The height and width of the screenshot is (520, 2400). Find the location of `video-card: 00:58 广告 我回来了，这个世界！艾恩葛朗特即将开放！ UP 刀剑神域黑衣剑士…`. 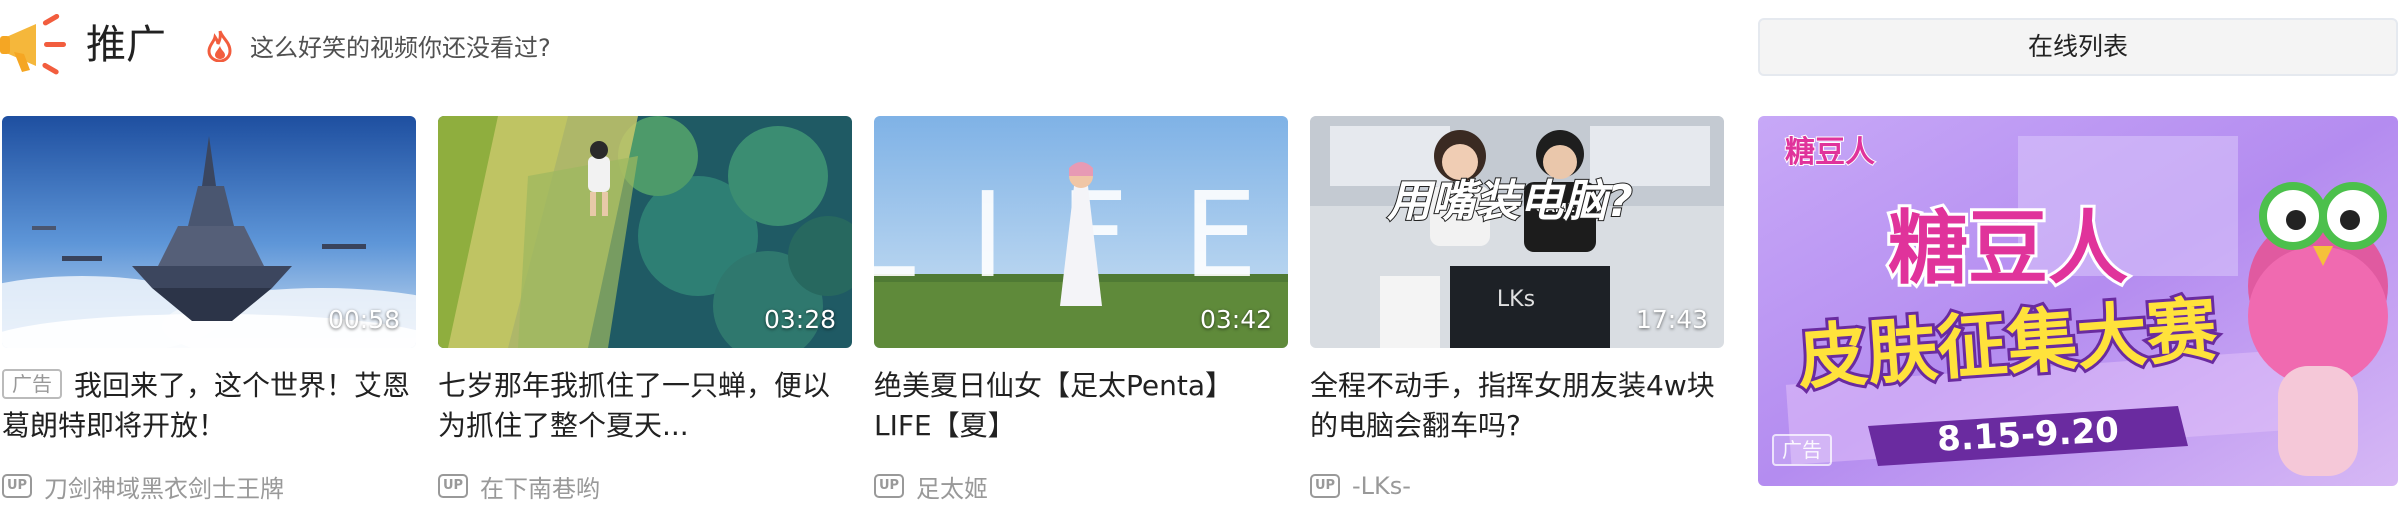

video-card: 00:58 广告 我回来了，这个世界！艾恩葛朗特即将开放！ UP 刀剑神域黑衣剑士… is located at coordinates (209, 318).